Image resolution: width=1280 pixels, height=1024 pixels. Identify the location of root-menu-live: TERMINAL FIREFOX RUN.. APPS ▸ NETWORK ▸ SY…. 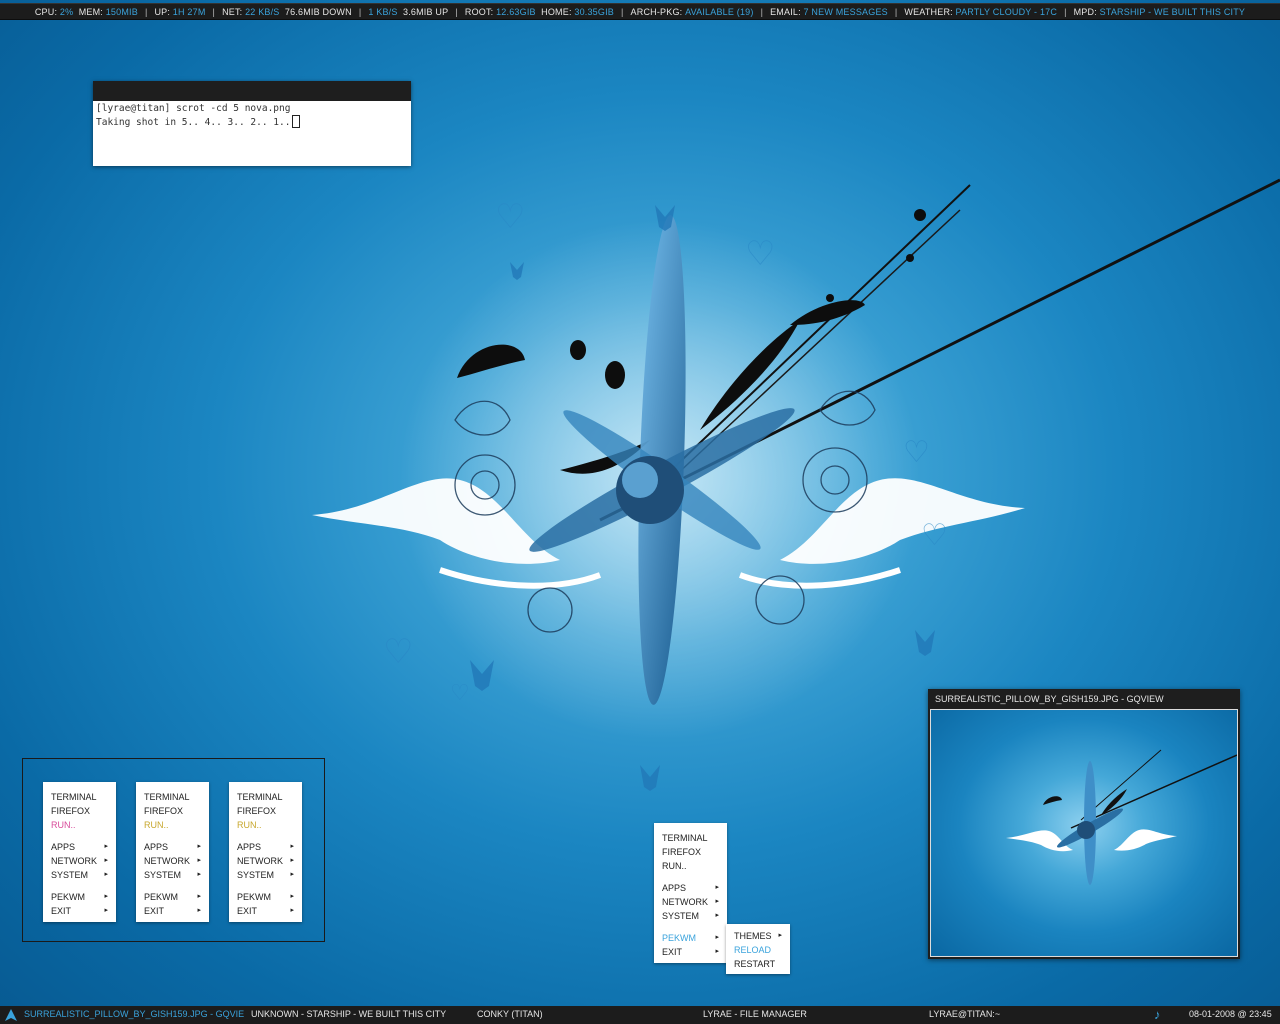
(690, 893).